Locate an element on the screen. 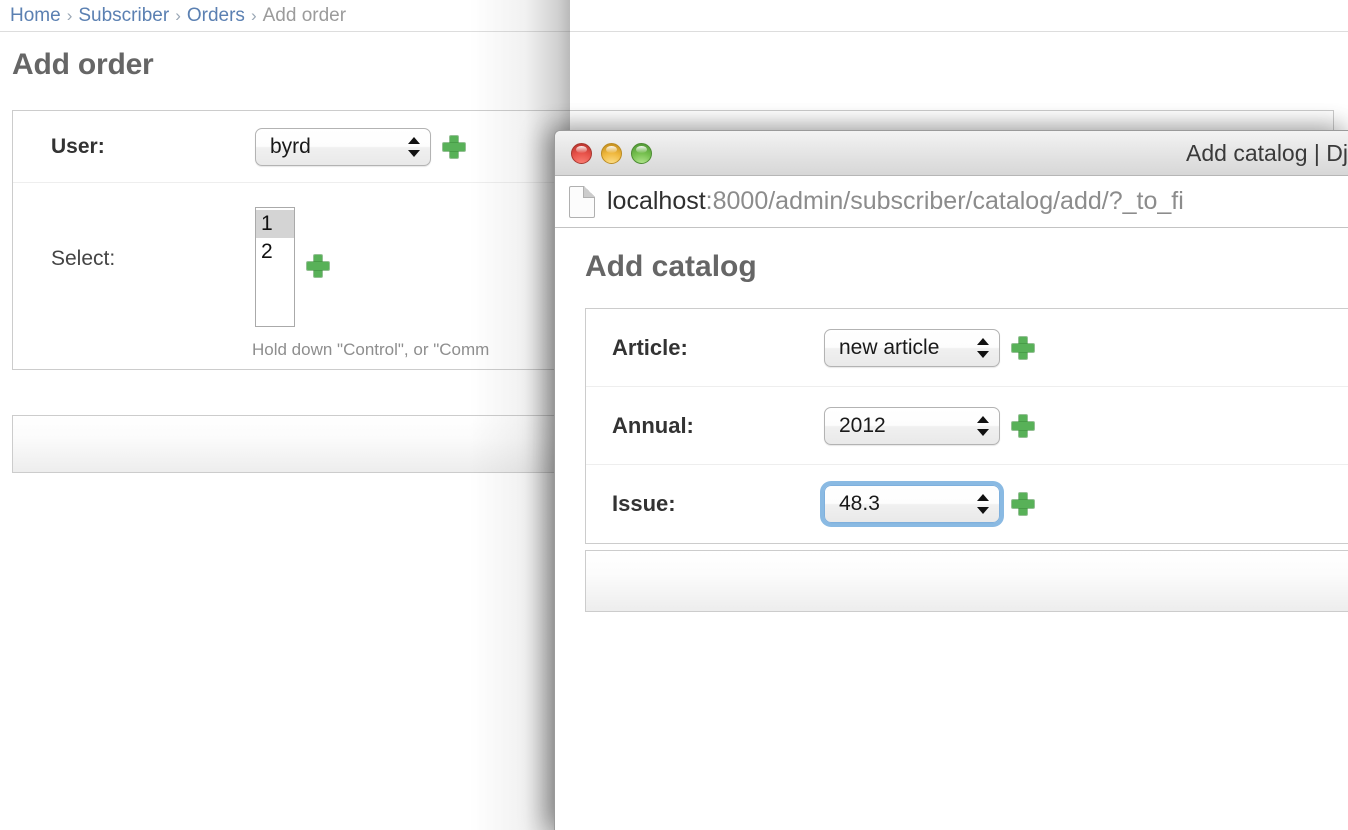 Image resolution: width=1348 pixels, height=830 pixels. select-multiselect: 1 2 is located at coordinates (275, 267).